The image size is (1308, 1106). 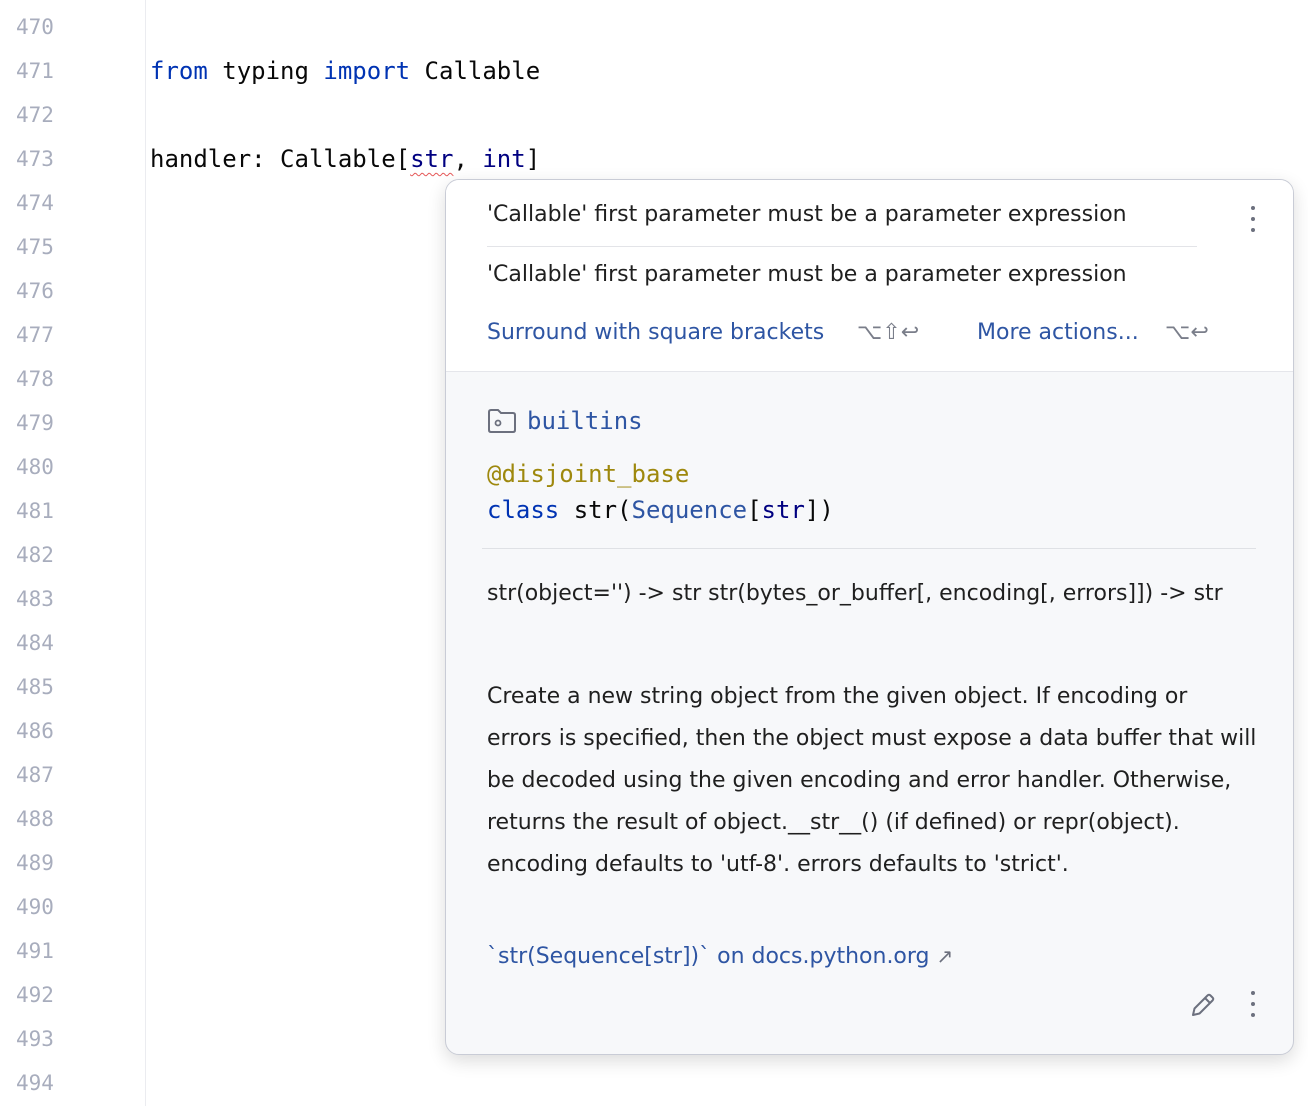 I want to click on line-number: 472, so click(x=35, y=115).